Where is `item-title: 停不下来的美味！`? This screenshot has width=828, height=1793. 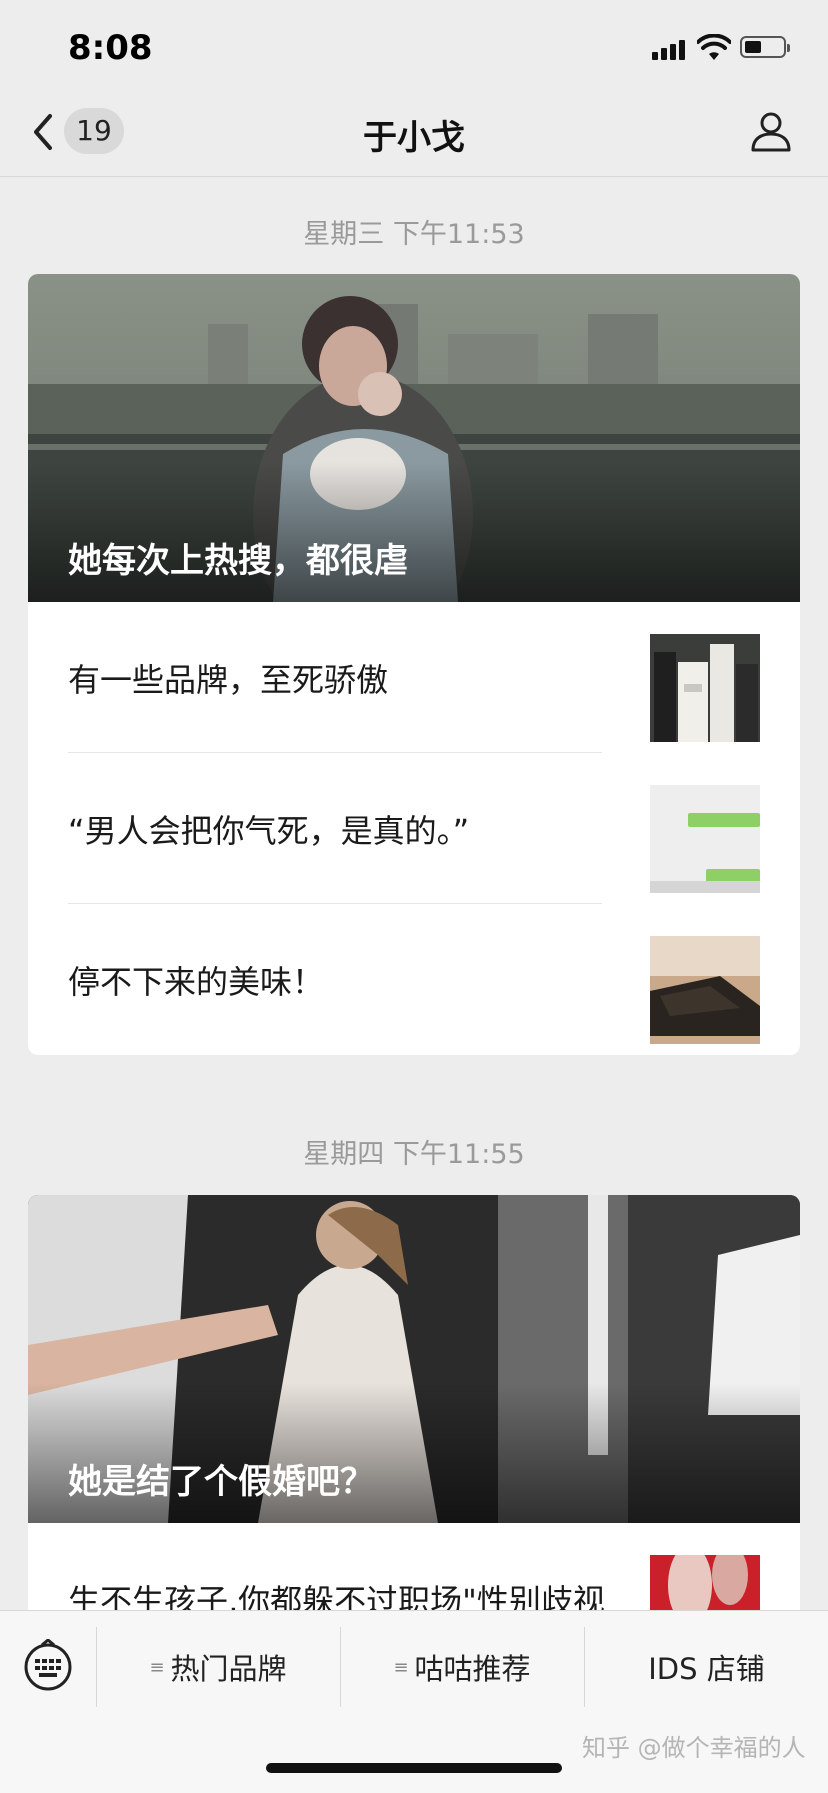 item-title: 停不下来的美味！ is located at coordinates (196, 981).